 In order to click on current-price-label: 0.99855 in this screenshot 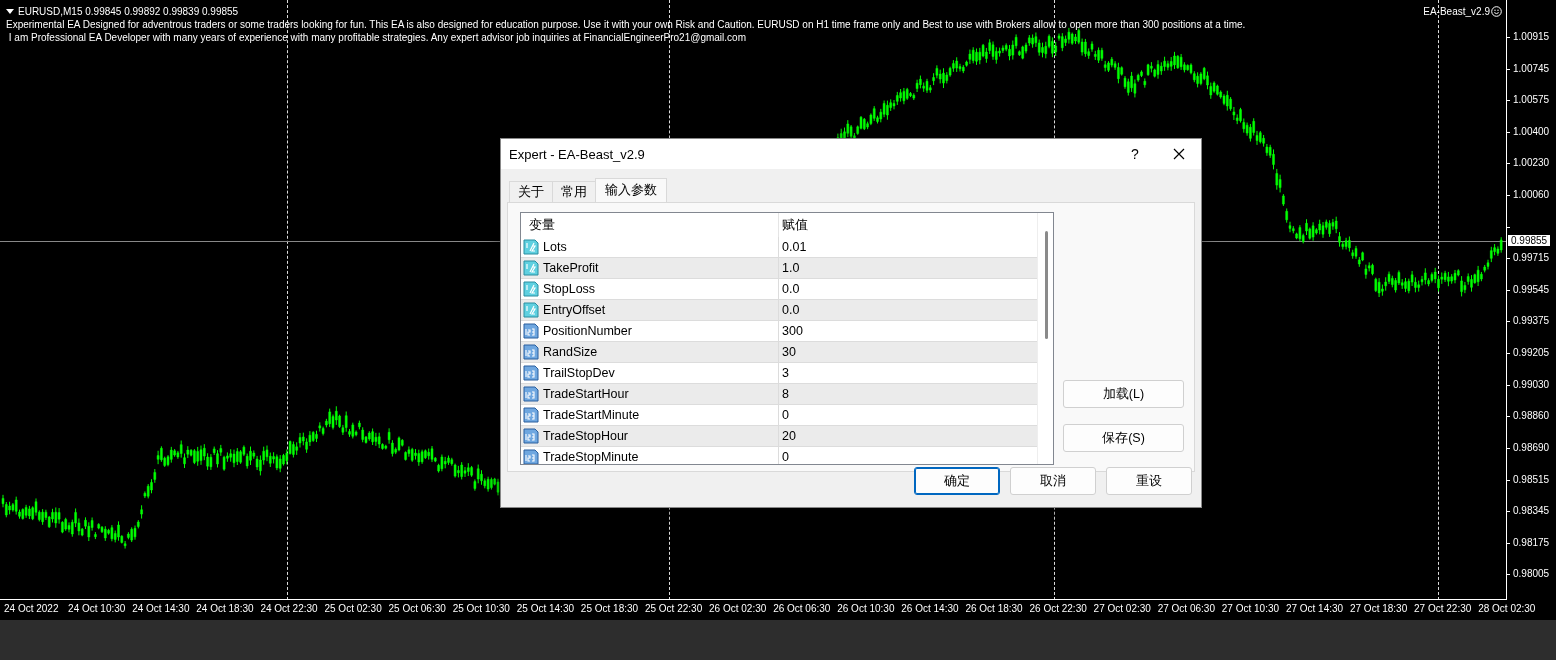, I will do `click(1529, 240)`.